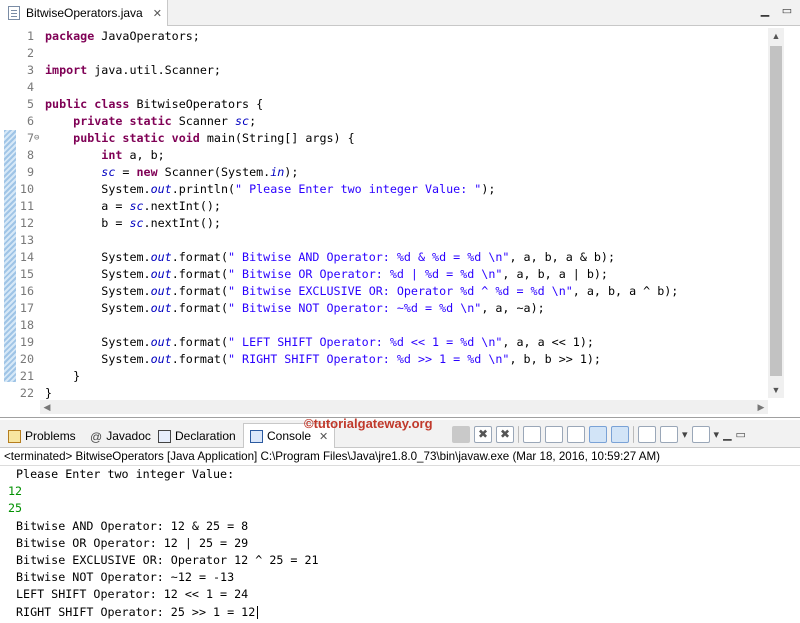  Describe the element at coordinates (157, 13) in the screenshot. I see `close-tab-icon: ✕` at that location.